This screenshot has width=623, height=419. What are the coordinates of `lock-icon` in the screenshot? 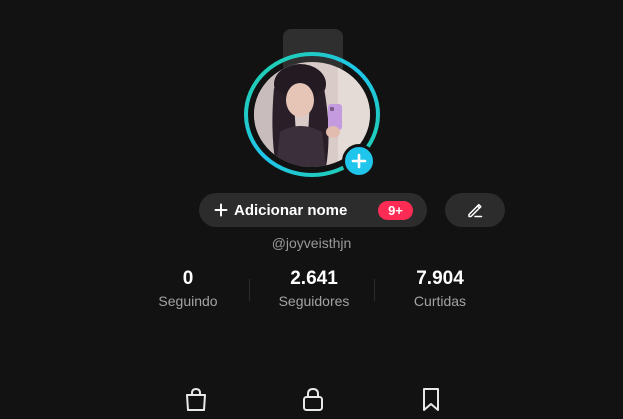 It's located at (313, 399).